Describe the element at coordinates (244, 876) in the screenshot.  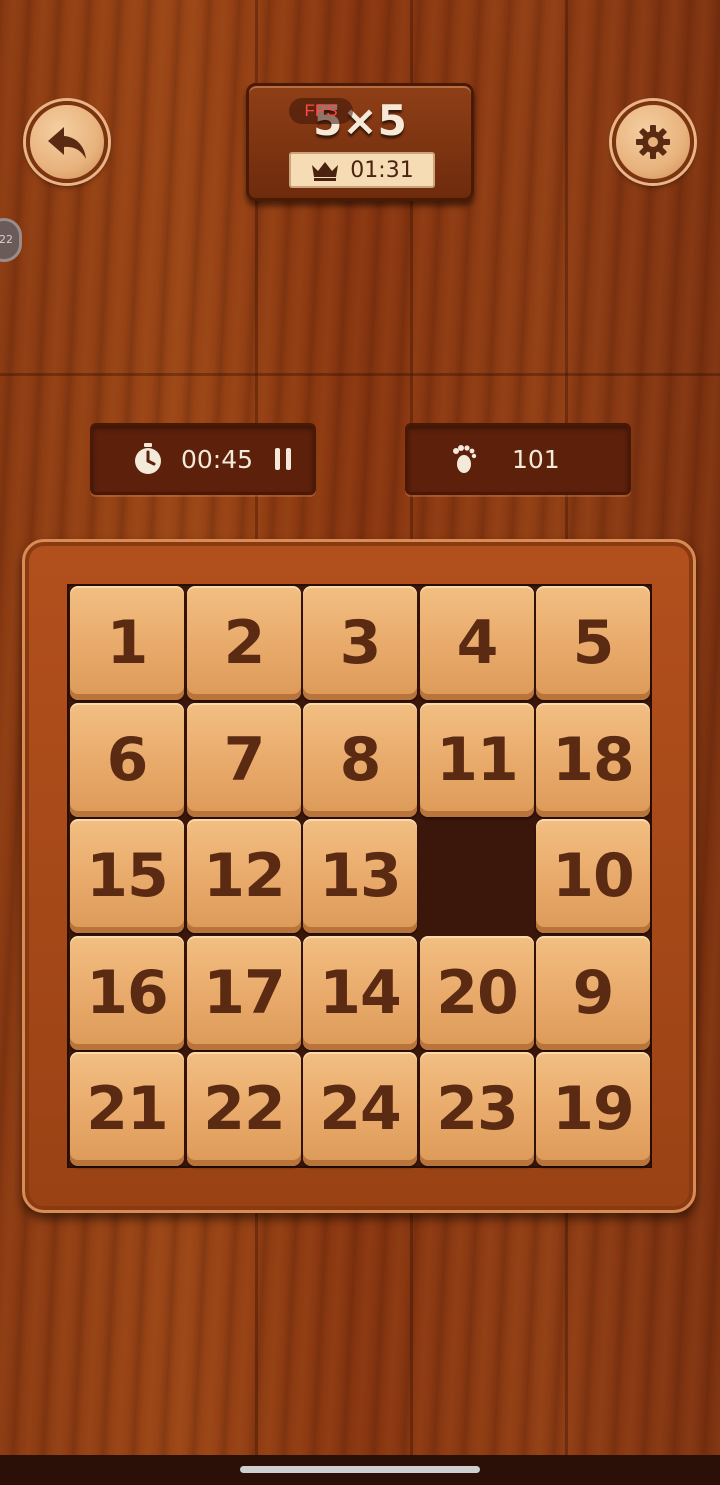
I see `puzzle-tile: 12` at that location.